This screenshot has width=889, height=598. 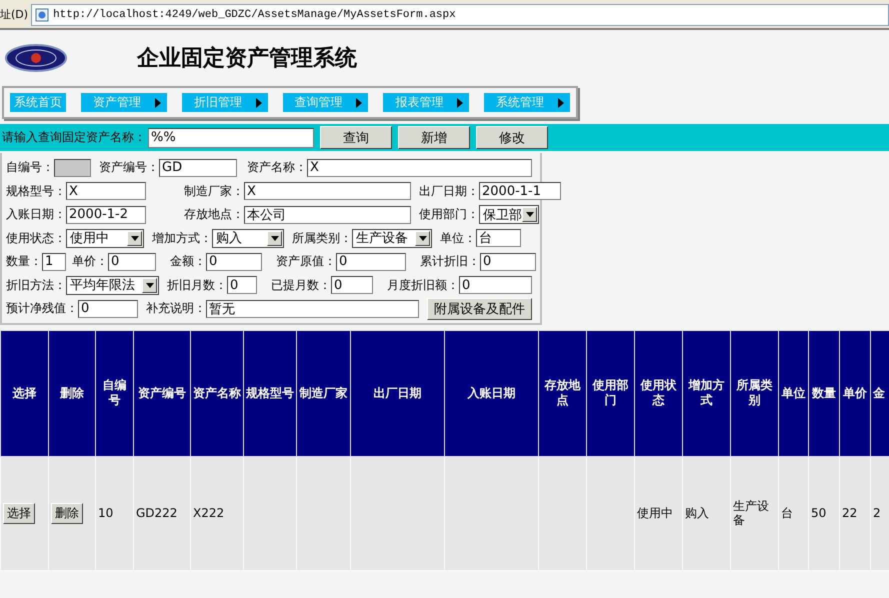 I want to click on search-label: 请输入查询固定资产名称：, so click(x=74, y=137).